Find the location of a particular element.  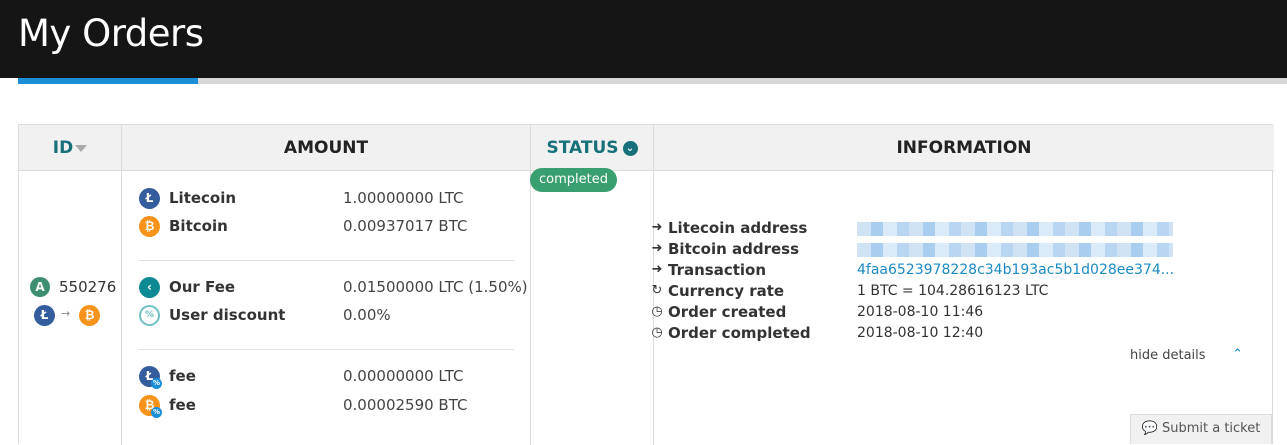

status-header-label: STATUS is located at coordinates (582, 148).